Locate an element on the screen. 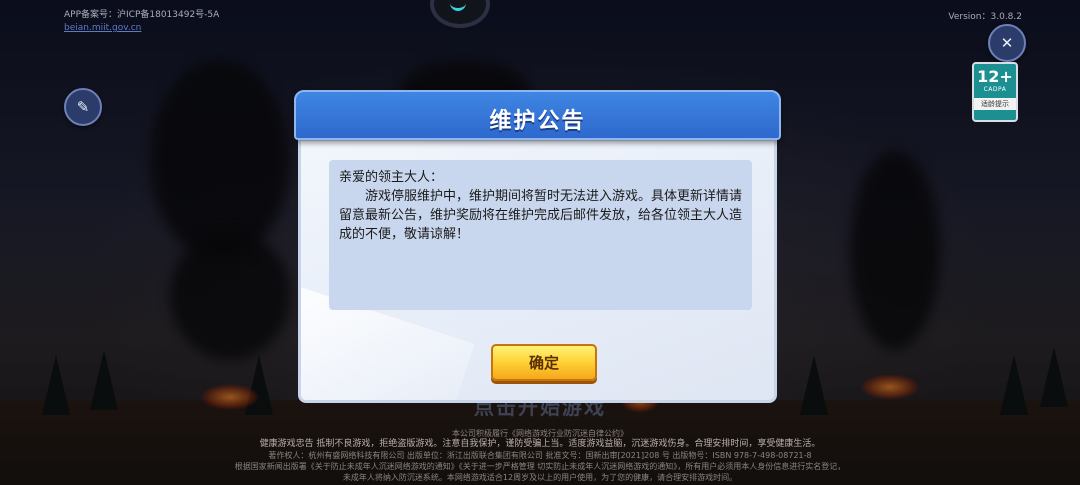  confirm-button: 确定 is located at coordinates (544, 362).